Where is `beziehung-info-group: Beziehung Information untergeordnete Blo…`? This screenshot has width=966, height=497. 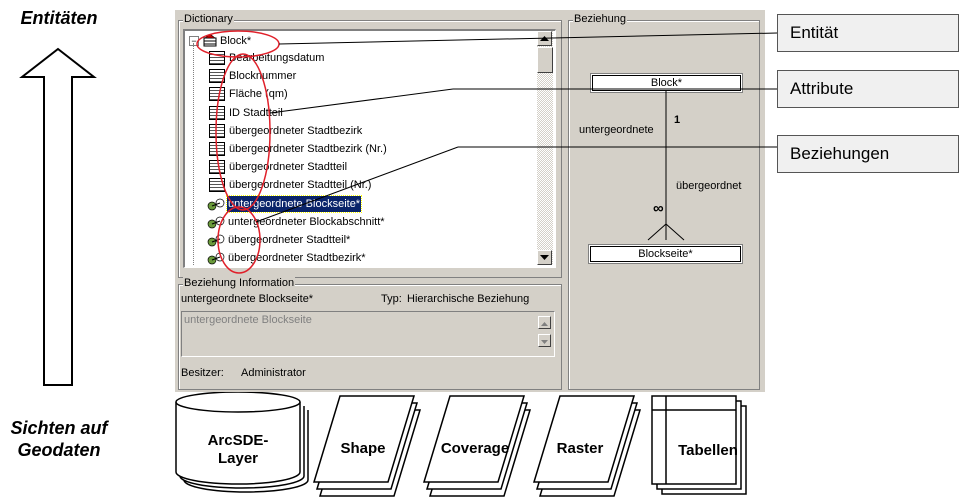 beziehung-info-group: Beziehung Information untergeordnete Blo… is located at coordinates (370, 333).